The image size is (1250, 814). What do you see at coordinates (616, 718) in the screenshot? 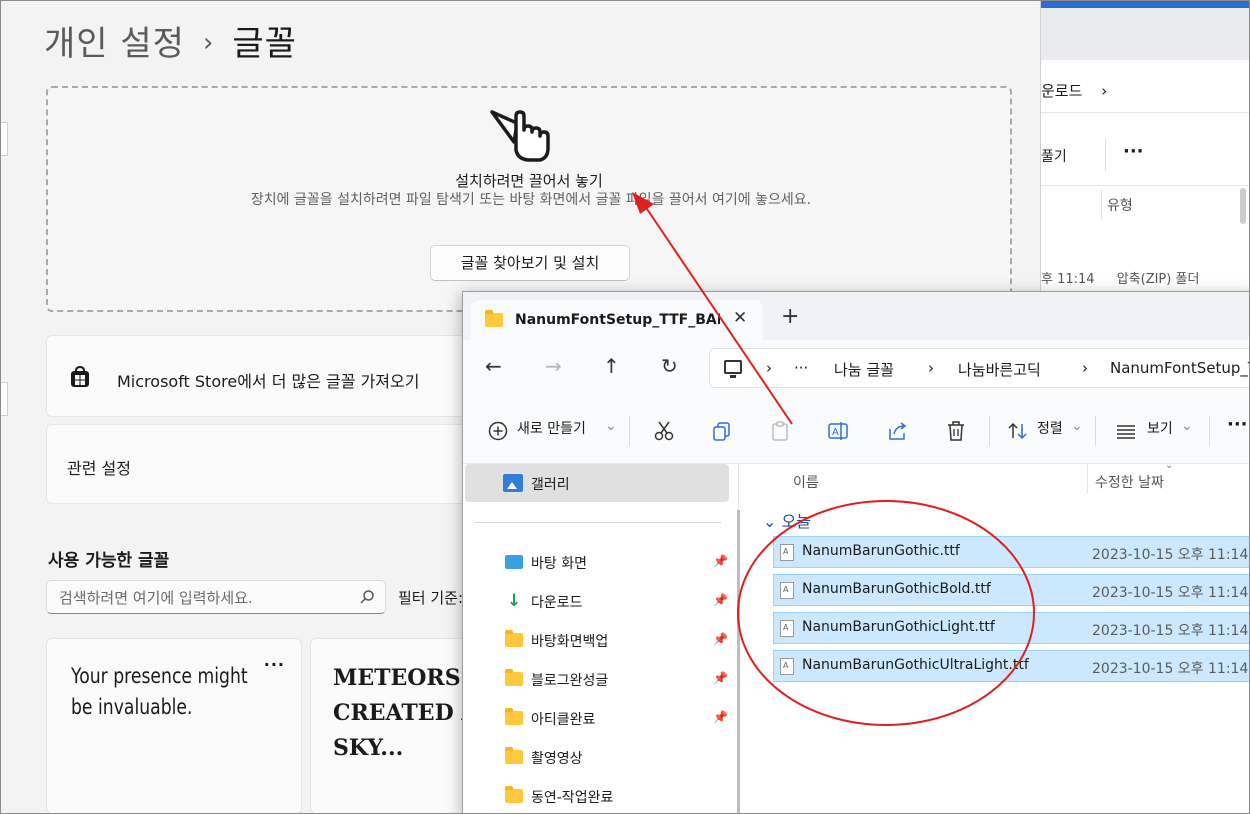
I see `sidebar-item-folder: 아티클완료 📌` at bounding box center [616, 718].